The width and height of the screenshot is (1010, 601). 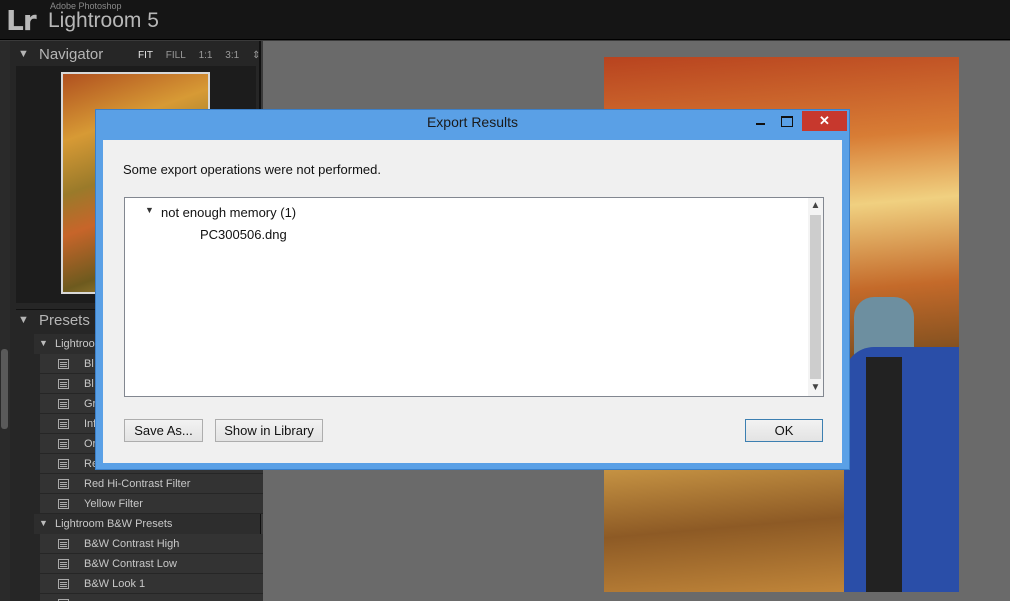 What do you see at coordinates (256, 55) in the screenshot?
I see `zoom-stepper-icon: ⇕` at bounding box center [256, 55].